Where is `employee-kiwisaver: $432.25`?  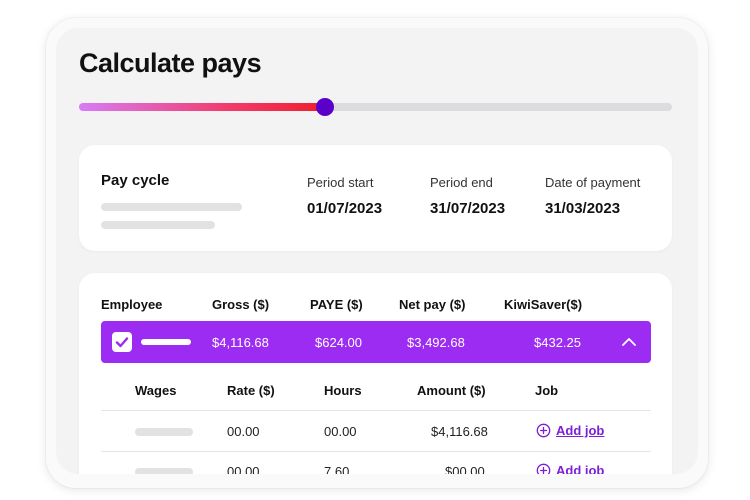 employee-kiwisaver: $432.25 is located at coordinates (557, 342).